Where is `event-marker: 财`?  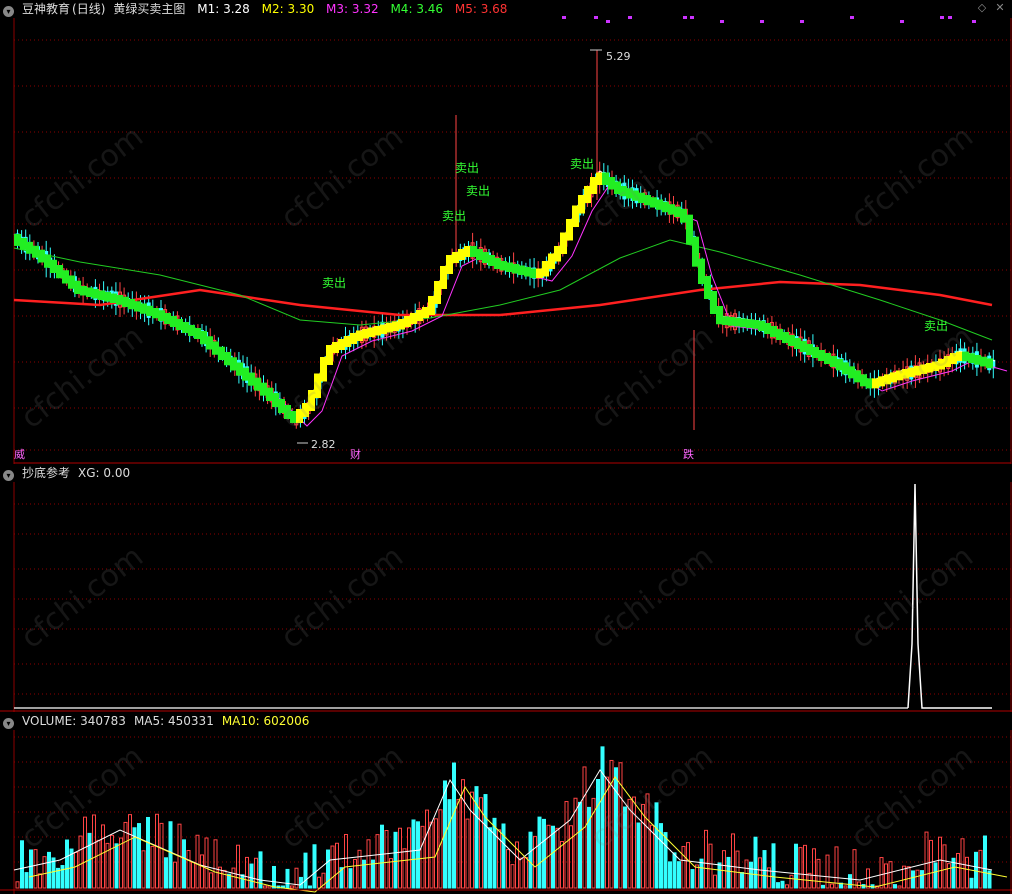
event-marker: 财 is located at coordinates (355, 454).